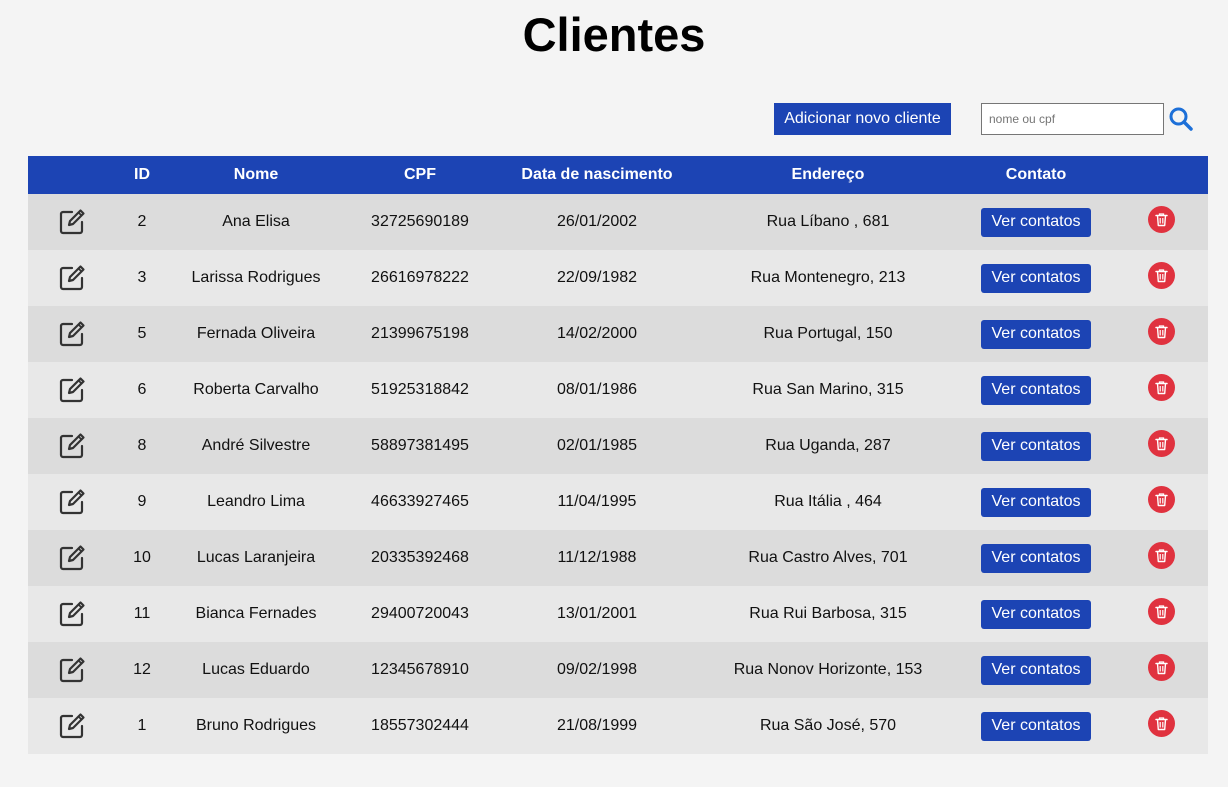 Image resolution: width=1228 pixels, height=787 pixels. I want to click on cell-endereco: Rua São José, 570, so click(828, 726).